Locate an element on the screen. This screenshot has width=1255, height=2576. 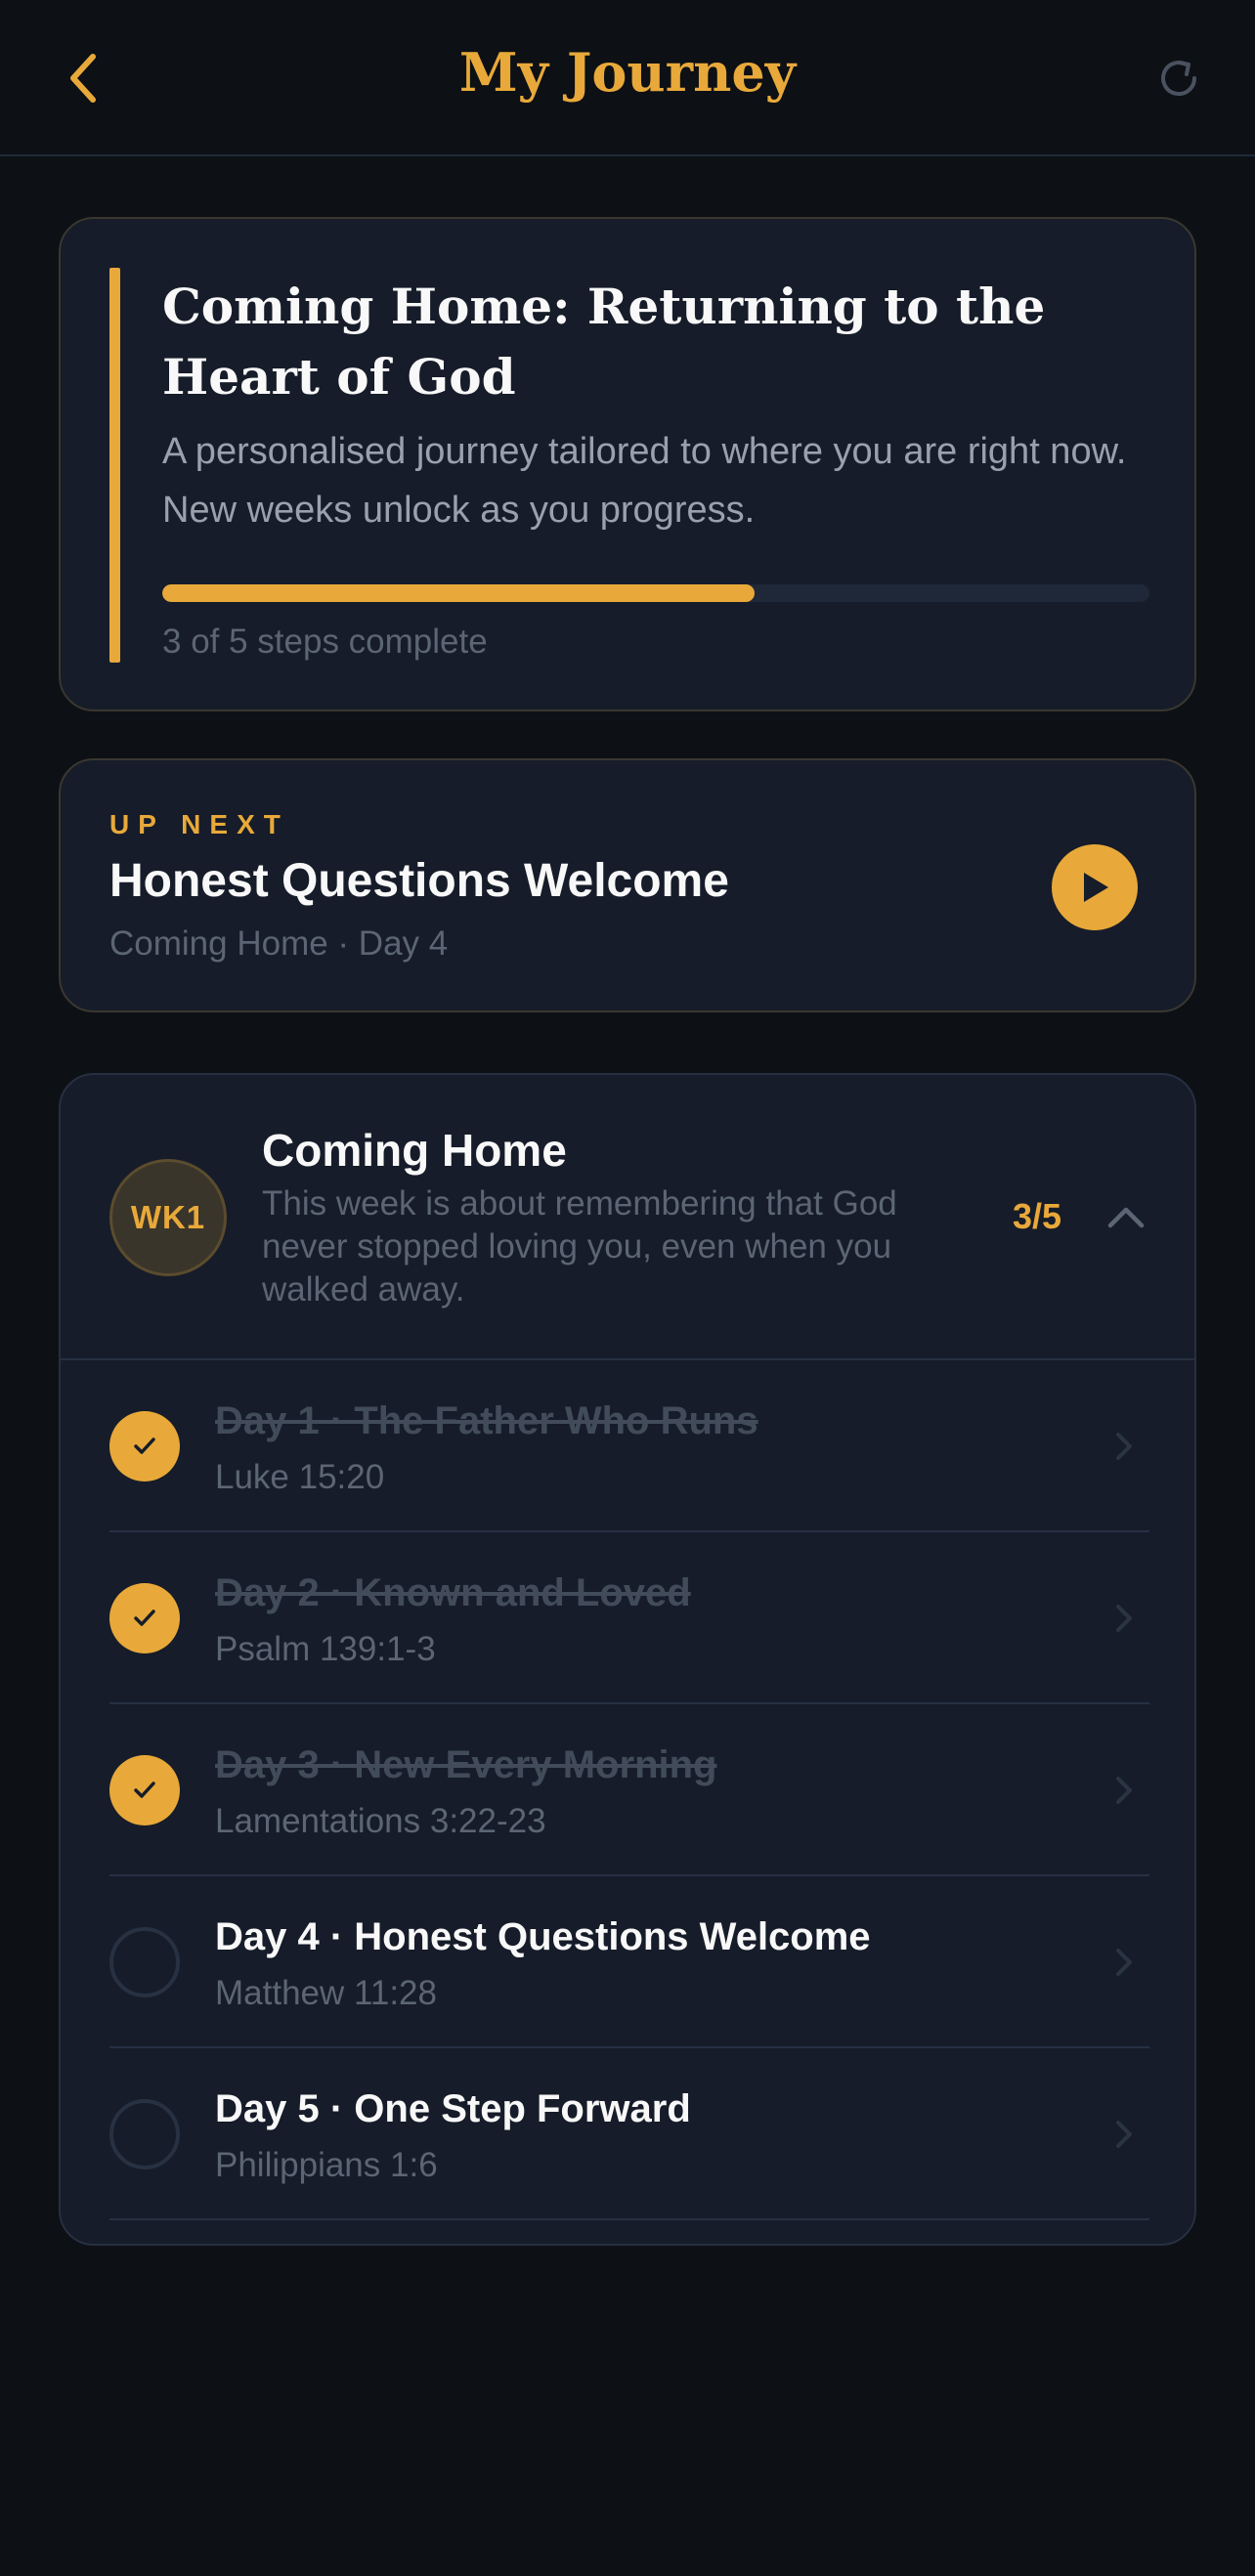
day-reference: Lamentations 3:22-23 is located at coordinates (380, 1821).